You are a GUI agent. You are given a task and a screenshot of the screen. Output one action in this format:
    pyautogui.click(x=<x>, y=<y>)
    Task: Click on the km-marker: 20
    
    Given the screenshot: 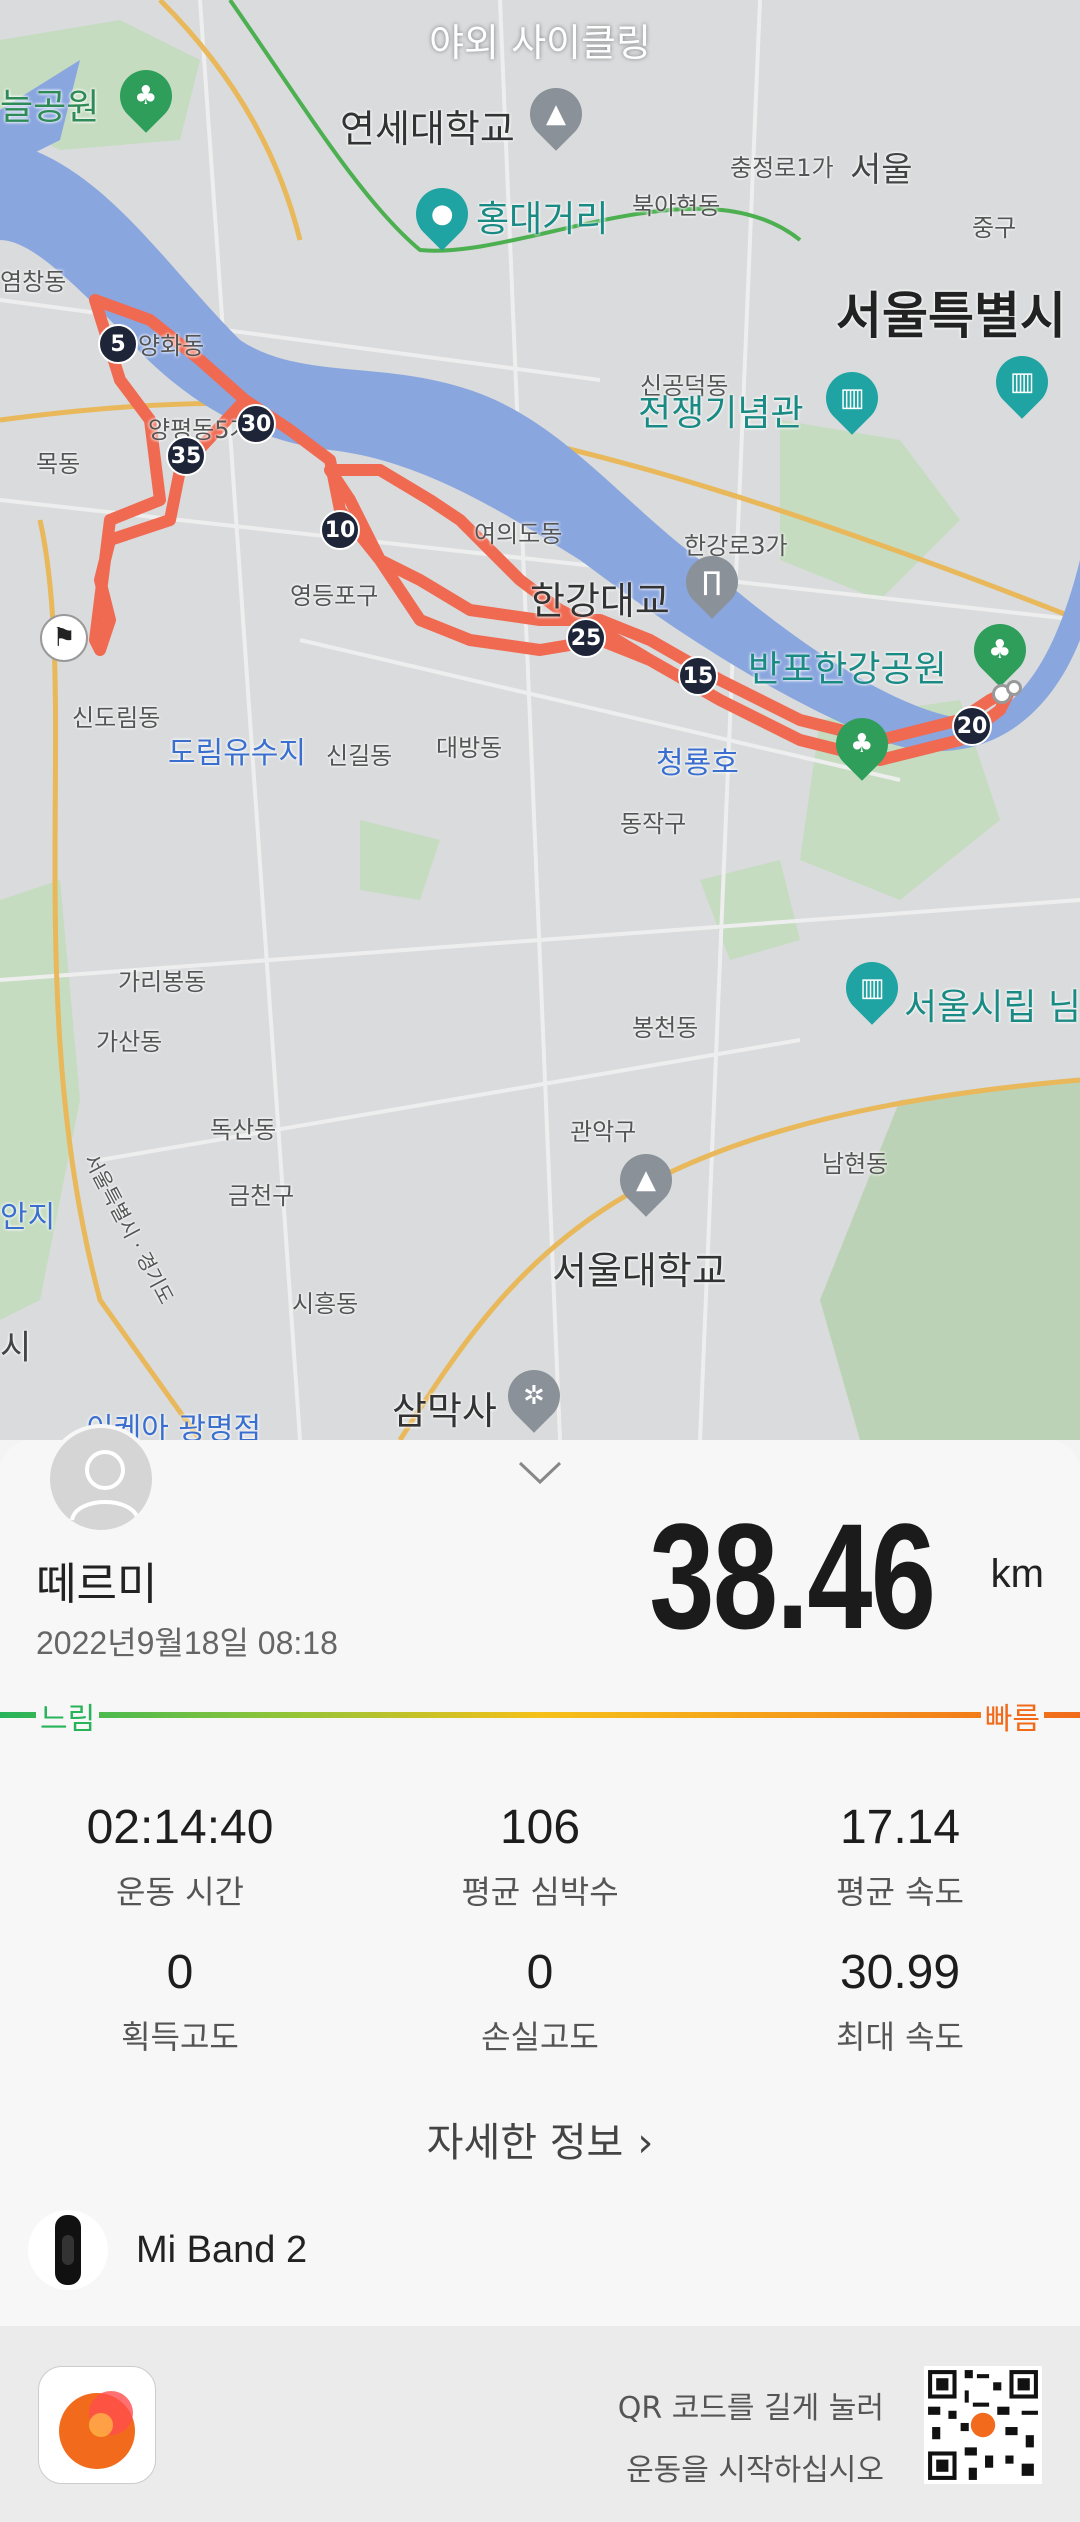 What is the action you would take?
    pyautogui.click(x=972, y=726)
    